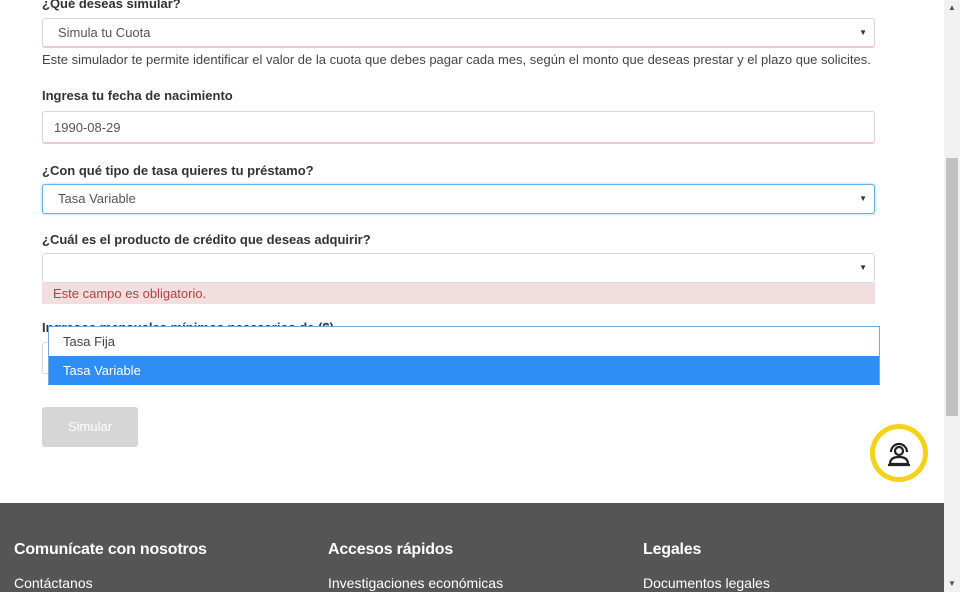 The image size is (960, 592). I want to click on scroll-up-icon: ▲, so click(952, 8).